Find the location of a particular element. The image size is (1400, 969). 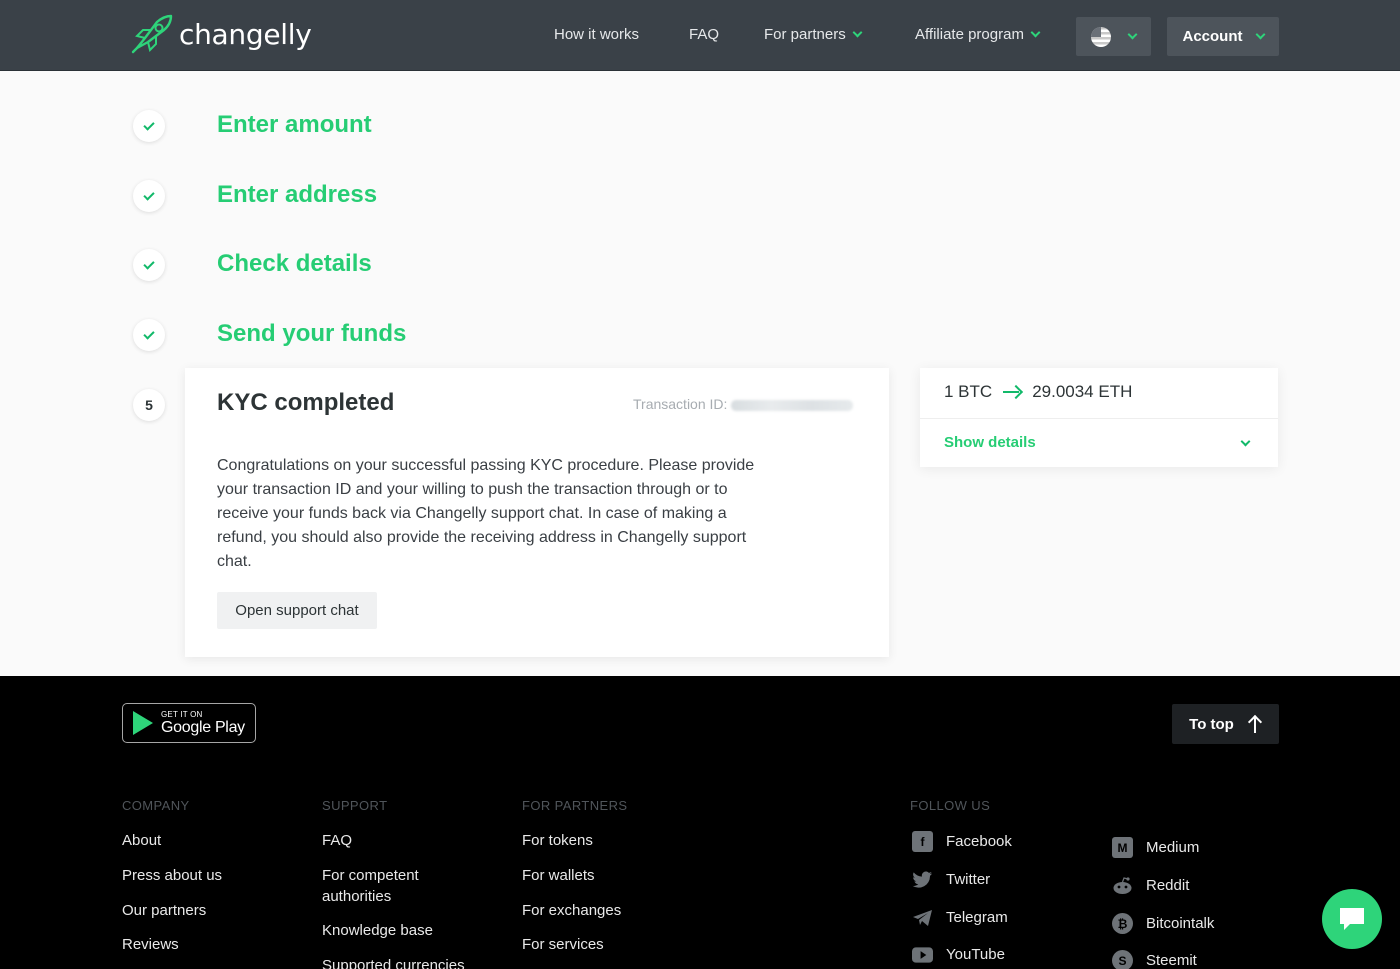

nav-faq: FAQ is located at coordinates (704, 34).